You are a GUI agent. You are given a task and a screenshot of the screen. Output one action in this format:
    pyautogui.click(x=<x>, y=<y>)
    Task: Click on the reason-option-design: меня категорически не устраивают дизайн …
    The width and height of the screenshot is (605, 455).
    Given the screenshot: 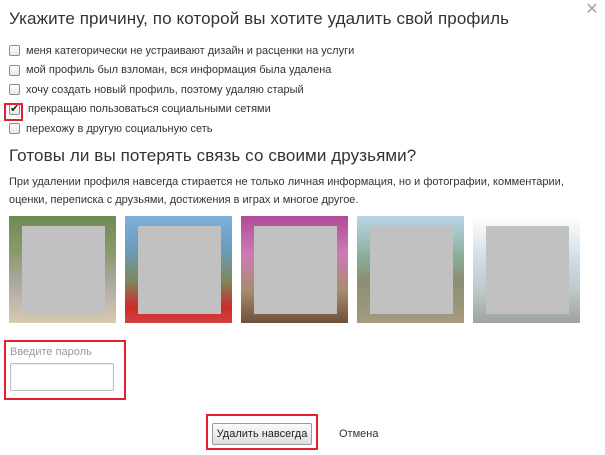 What is the action you would take?
    pyautogui.click(x=181, y=51)
    